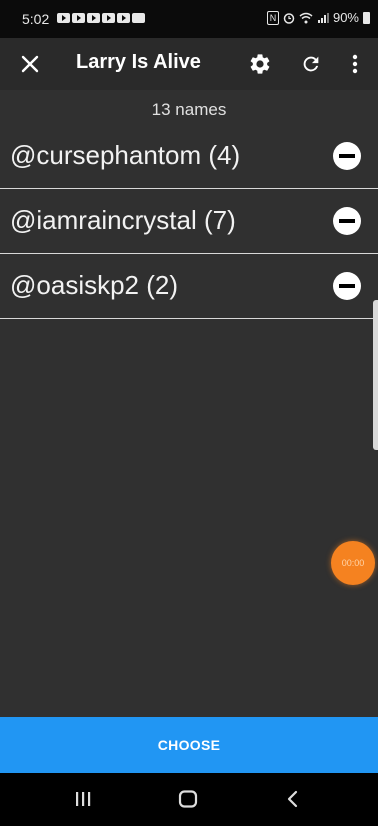 Image resolution: width=378 pixels, height=826 pixels. I want to click on battery-icon, so click(366, 17).